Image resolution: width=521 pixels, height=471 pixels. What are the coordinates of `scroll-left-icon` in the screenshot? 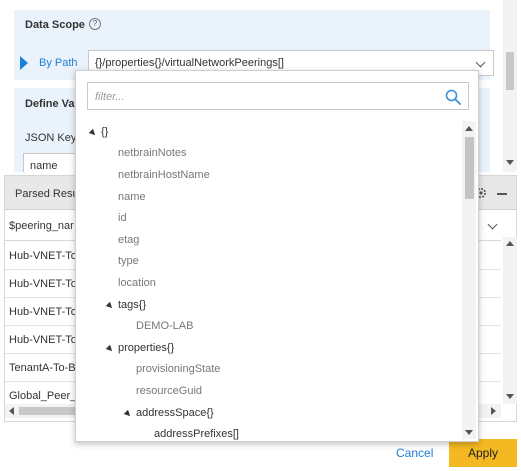 It's located at (11, 411).